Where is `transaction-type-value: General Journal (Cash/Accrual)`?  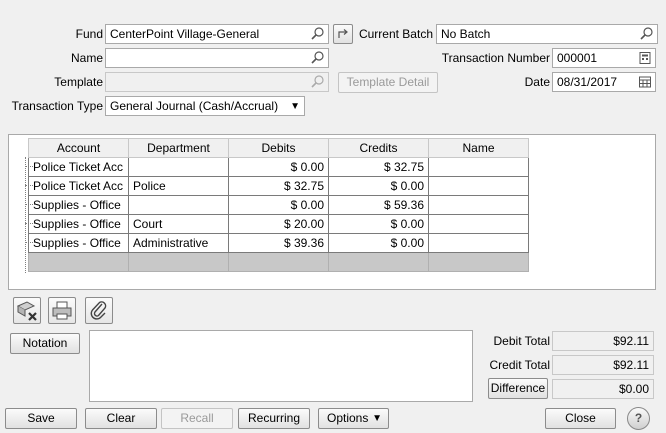
transaction-type-value: General Journal (Cash/Accrual) is located at coordinates (194, 106).